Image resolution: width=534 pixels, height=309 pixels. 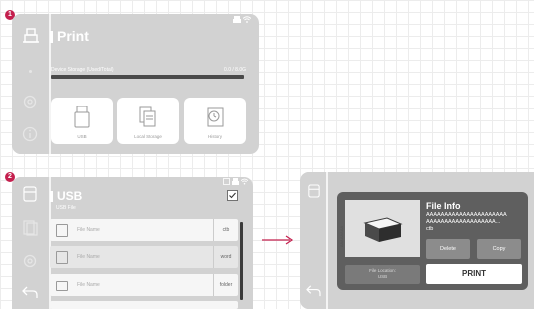 I want to click on file-name-line-1: AAAAAAAAAAAAAAAAAAAAAA, so click(x=466, y=215).